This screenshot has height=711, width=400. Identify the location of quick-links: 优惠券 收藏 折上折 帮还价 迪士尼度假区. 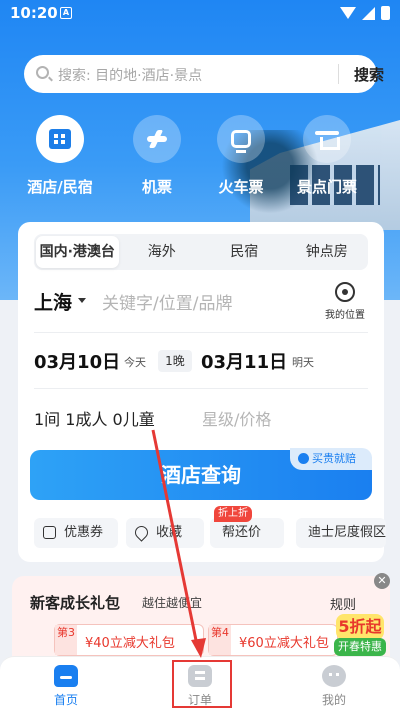
(210, 528).